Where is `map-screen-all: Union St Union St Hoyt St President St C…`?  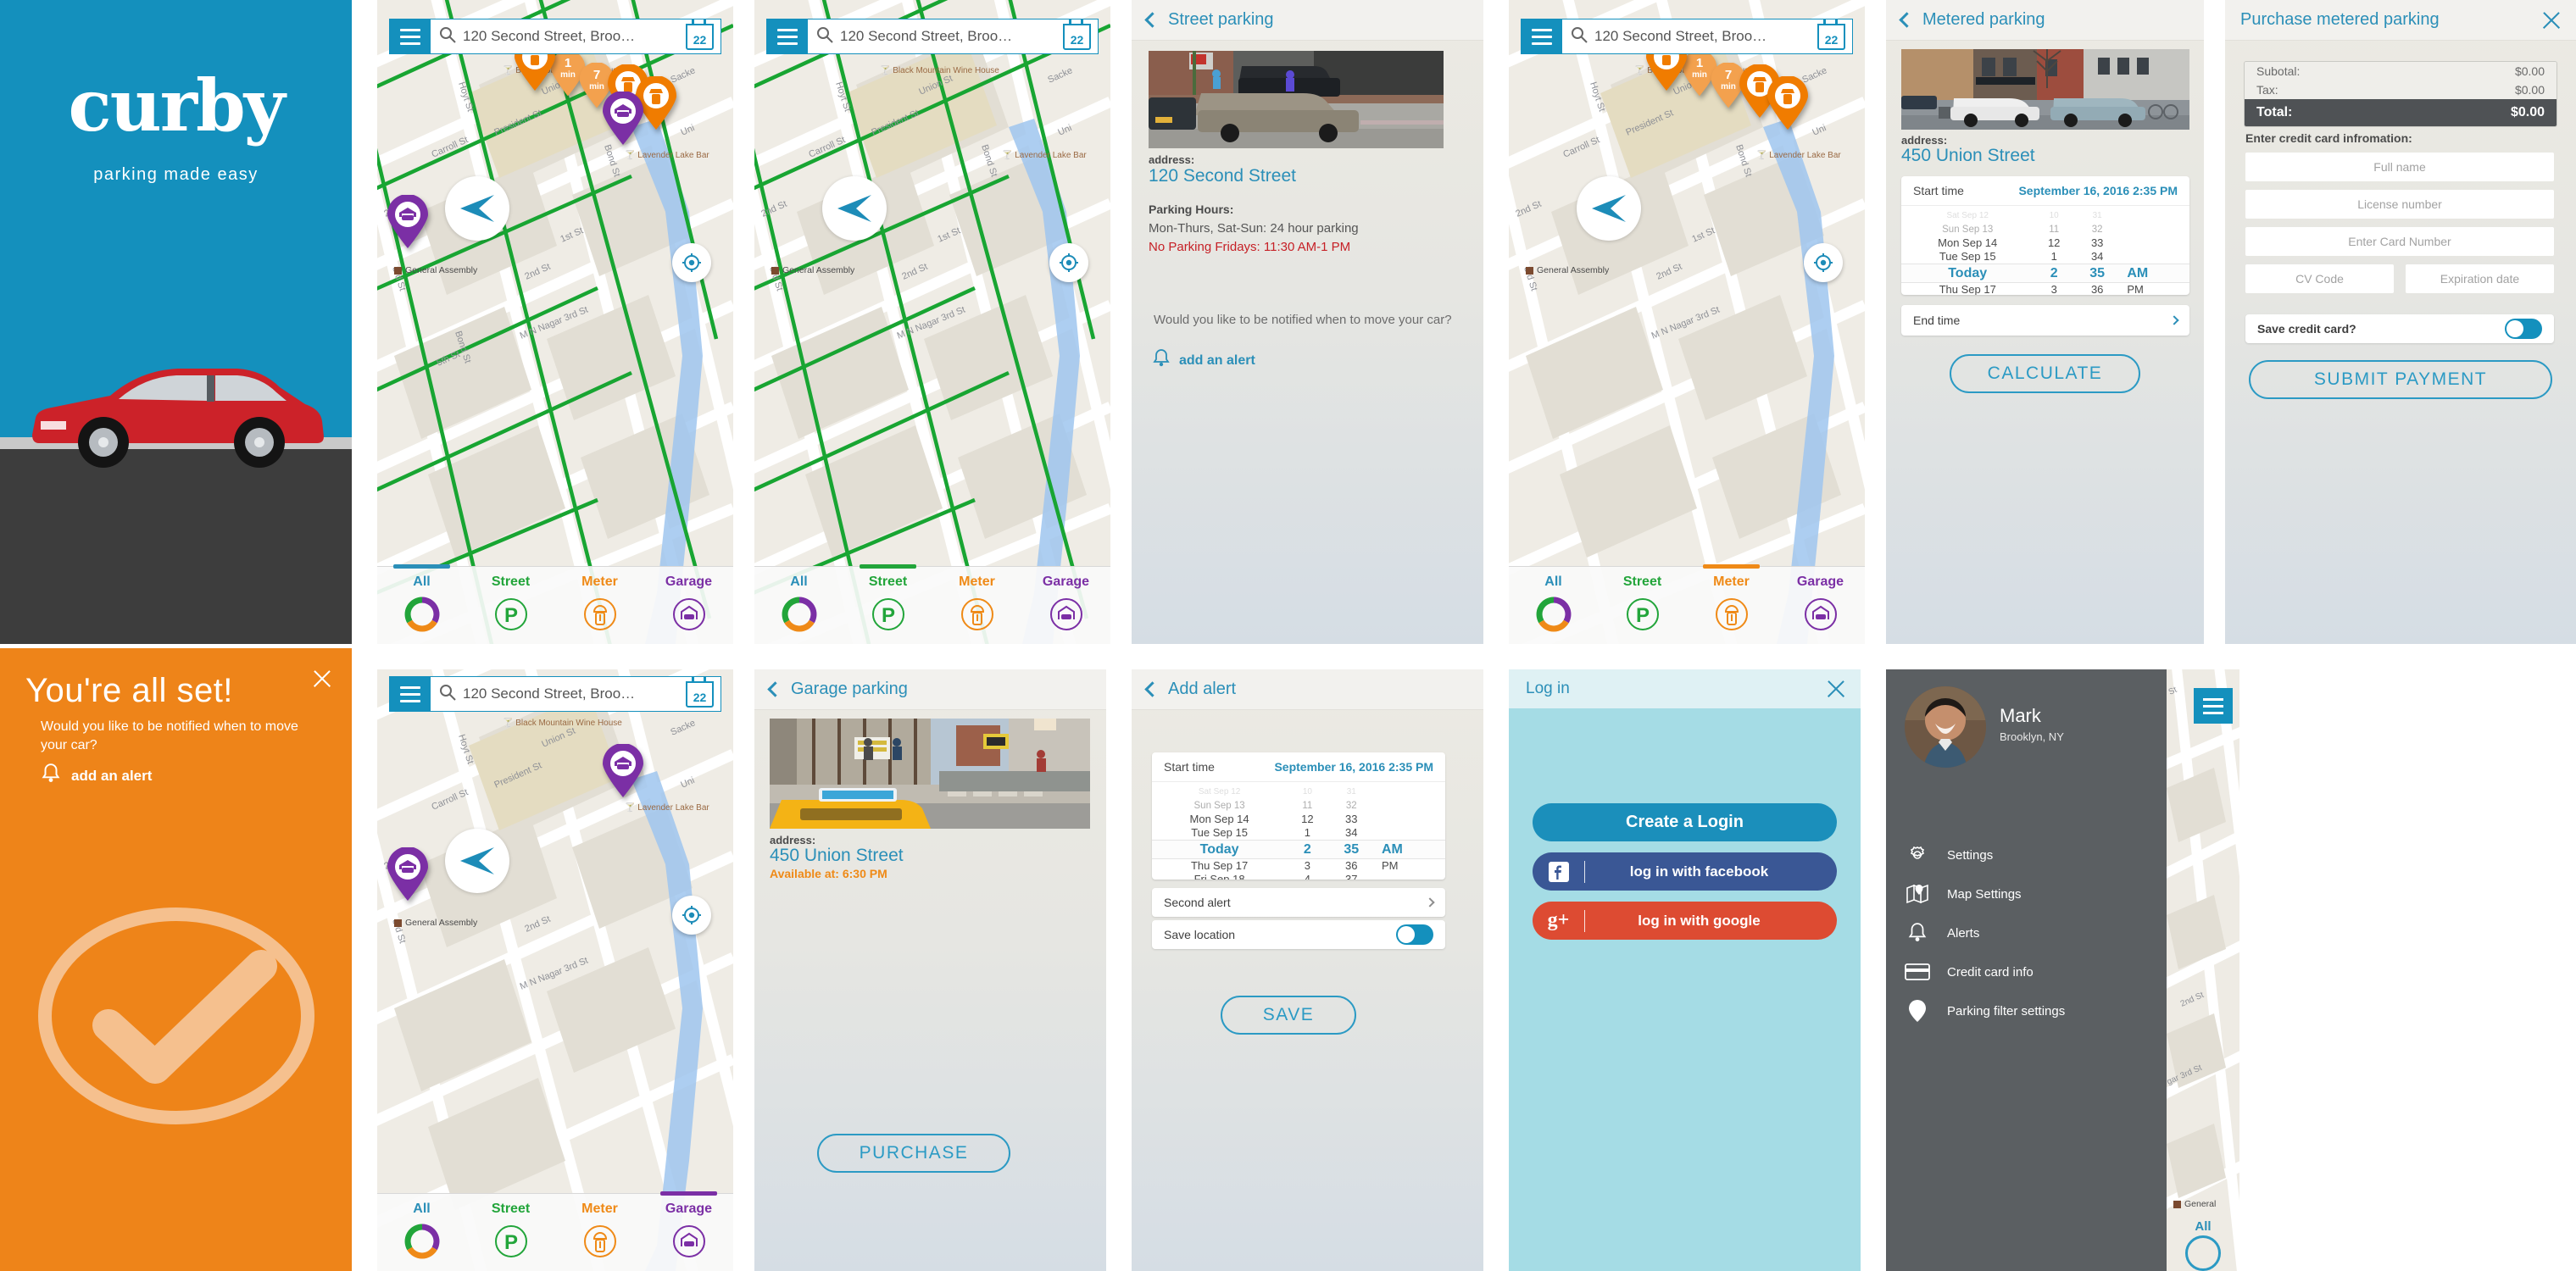 map-screen-all: Union St Union St Hoyt St President St C… is located at coordinates (555, 322).